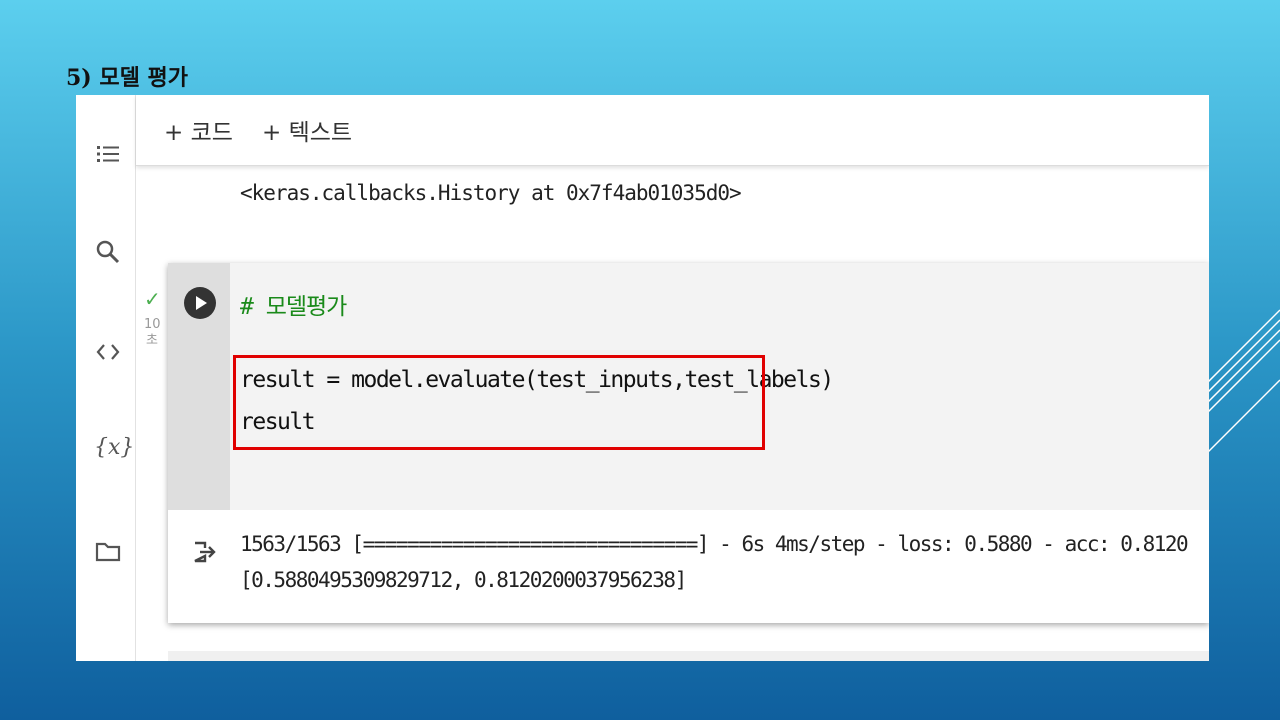  I want to click on table-of-contents-icon, so click(108, 154).